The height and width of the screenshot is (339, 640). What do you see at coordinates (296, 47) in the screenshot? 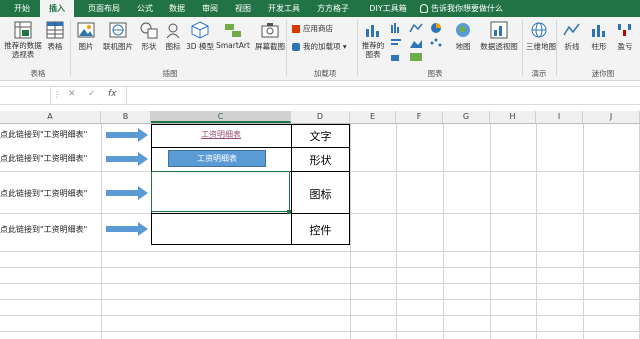
I see `addins-icon` at bounding box center [296, 47].